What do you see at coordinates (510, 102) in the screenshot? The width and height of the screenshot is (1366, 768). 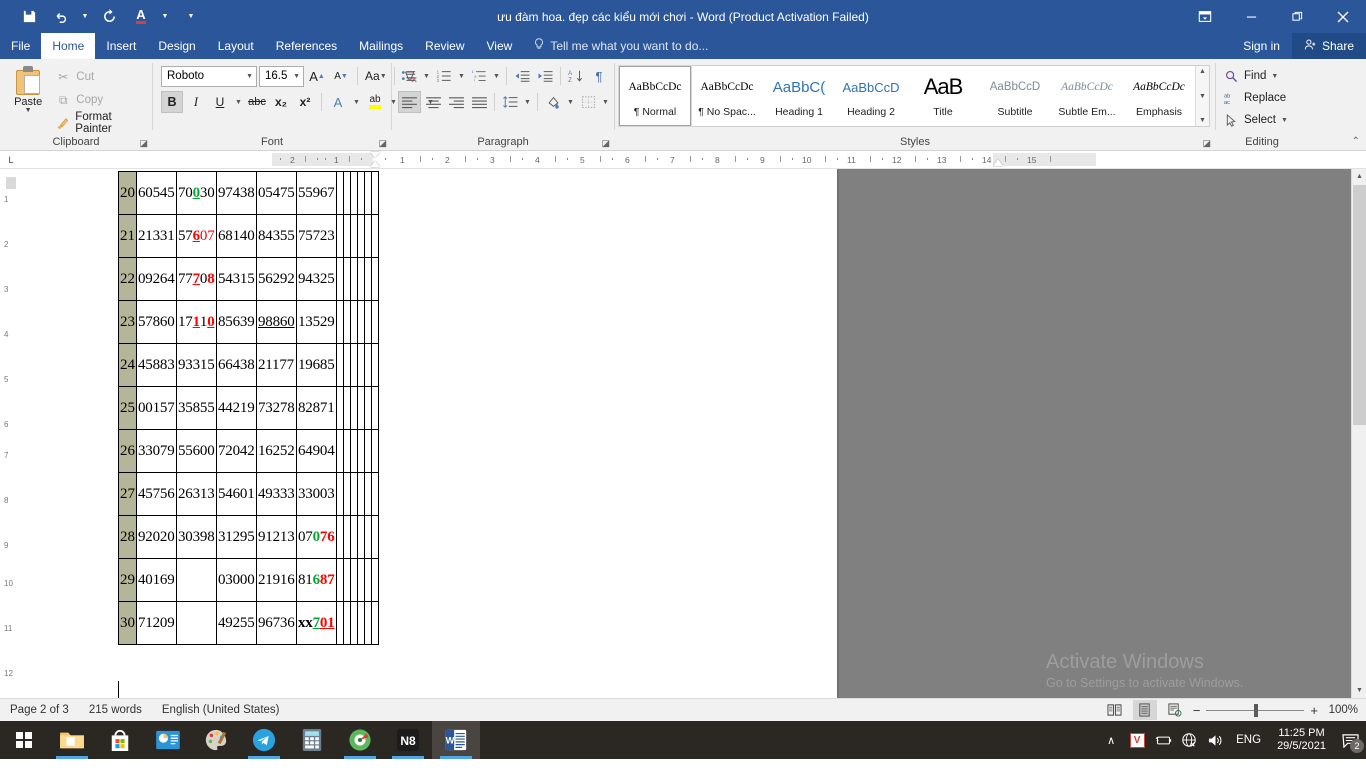 I see `line-spacing-button` at bounding box center [510, 102].